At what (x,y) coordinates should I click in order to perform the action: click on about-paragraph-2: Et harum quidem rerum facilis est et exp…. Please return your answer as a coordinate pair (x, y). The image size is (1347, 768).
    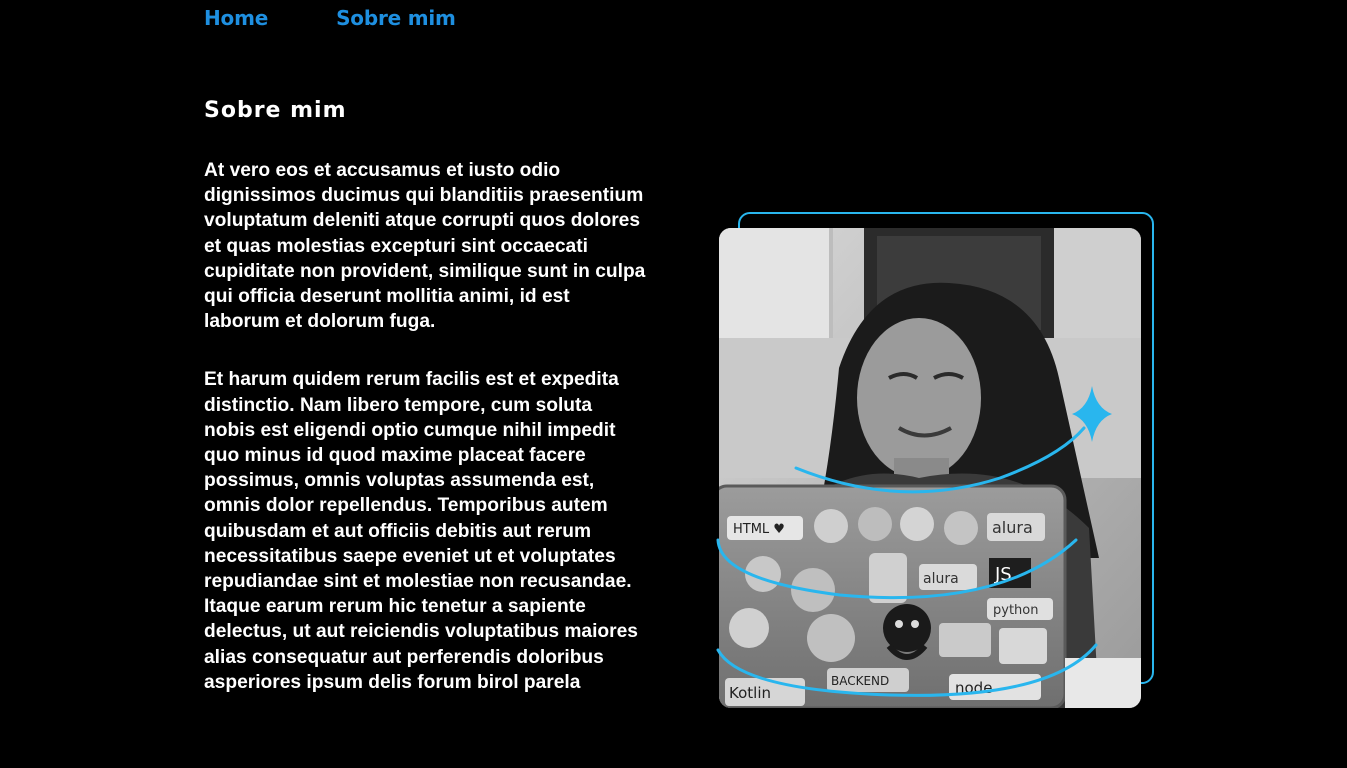
    Looking at the image, I should click on (421, 531).